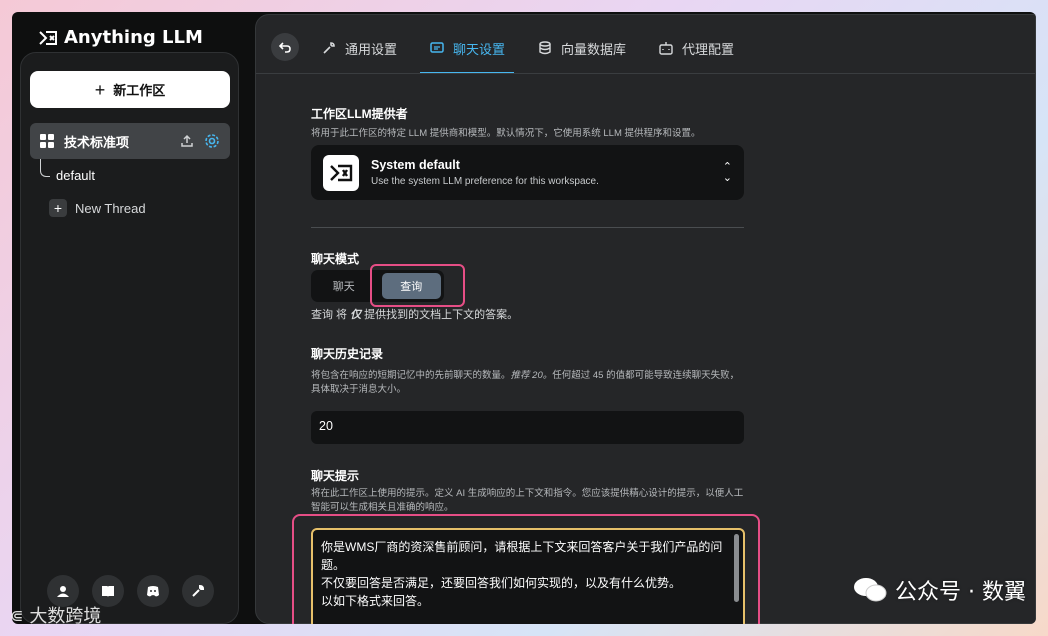 The image size is (1048, 636). Describe the element at coordinates (371, 49) in the screenshot. I see `tab-general-label: 通用设置` at that location.